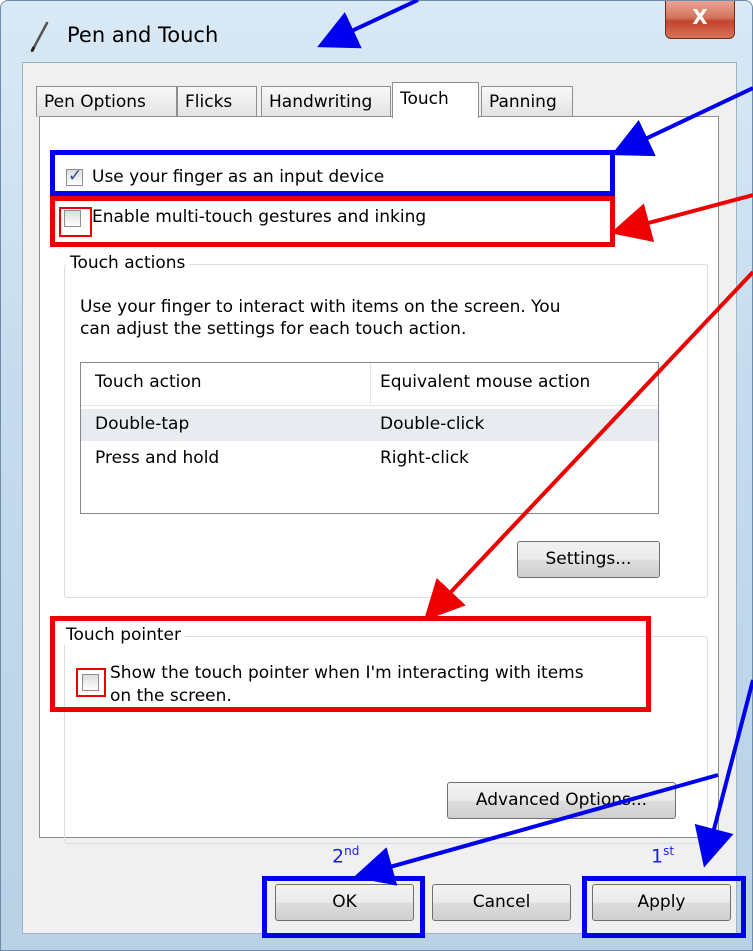 The image size is (753, 951). What do you see at coordinates (377, 36) in the screenshot?
I see `title-bar: Pen and Touch X` at bounding box center [377, 36].